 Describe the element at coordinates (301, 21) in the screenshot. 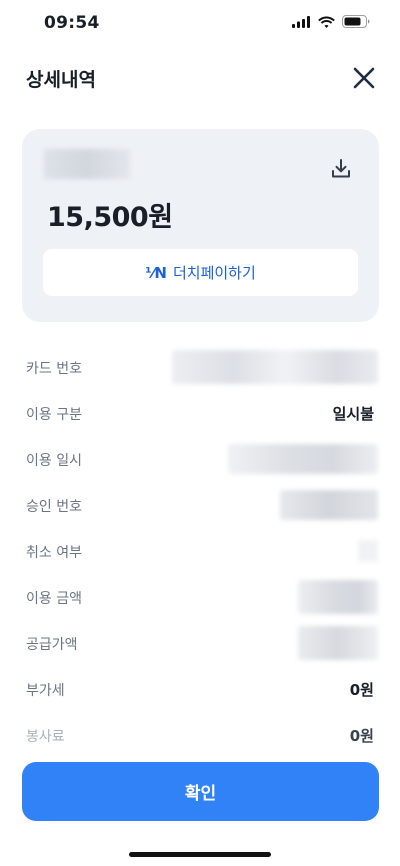

I see `cellular-signal-icon` at that location.